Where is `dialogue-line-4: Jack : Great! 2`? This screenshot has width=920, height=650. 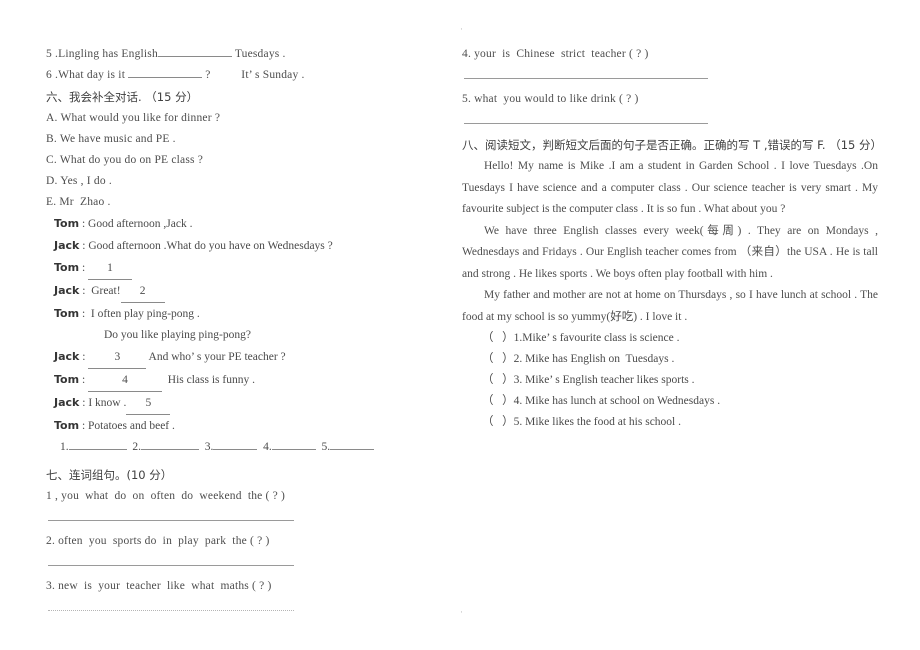 dialogue-line-4: Jack : Great! 2 is located at coordinates (242, 291).